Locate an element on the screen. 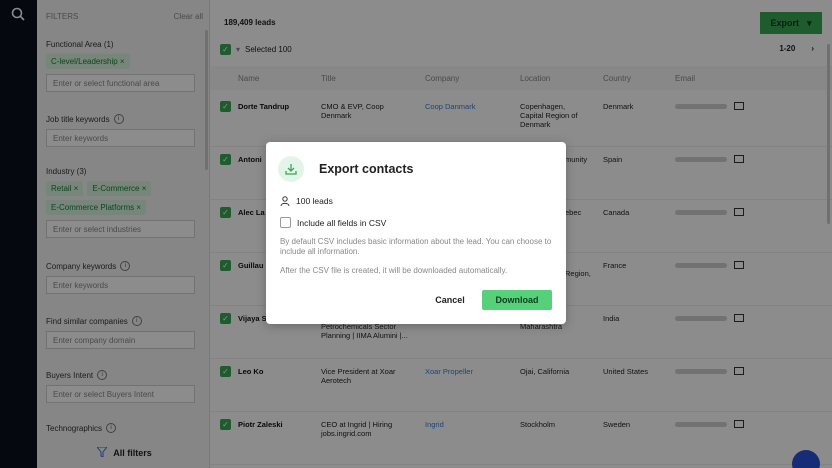  download-icon is located at coordinates (291, 169).